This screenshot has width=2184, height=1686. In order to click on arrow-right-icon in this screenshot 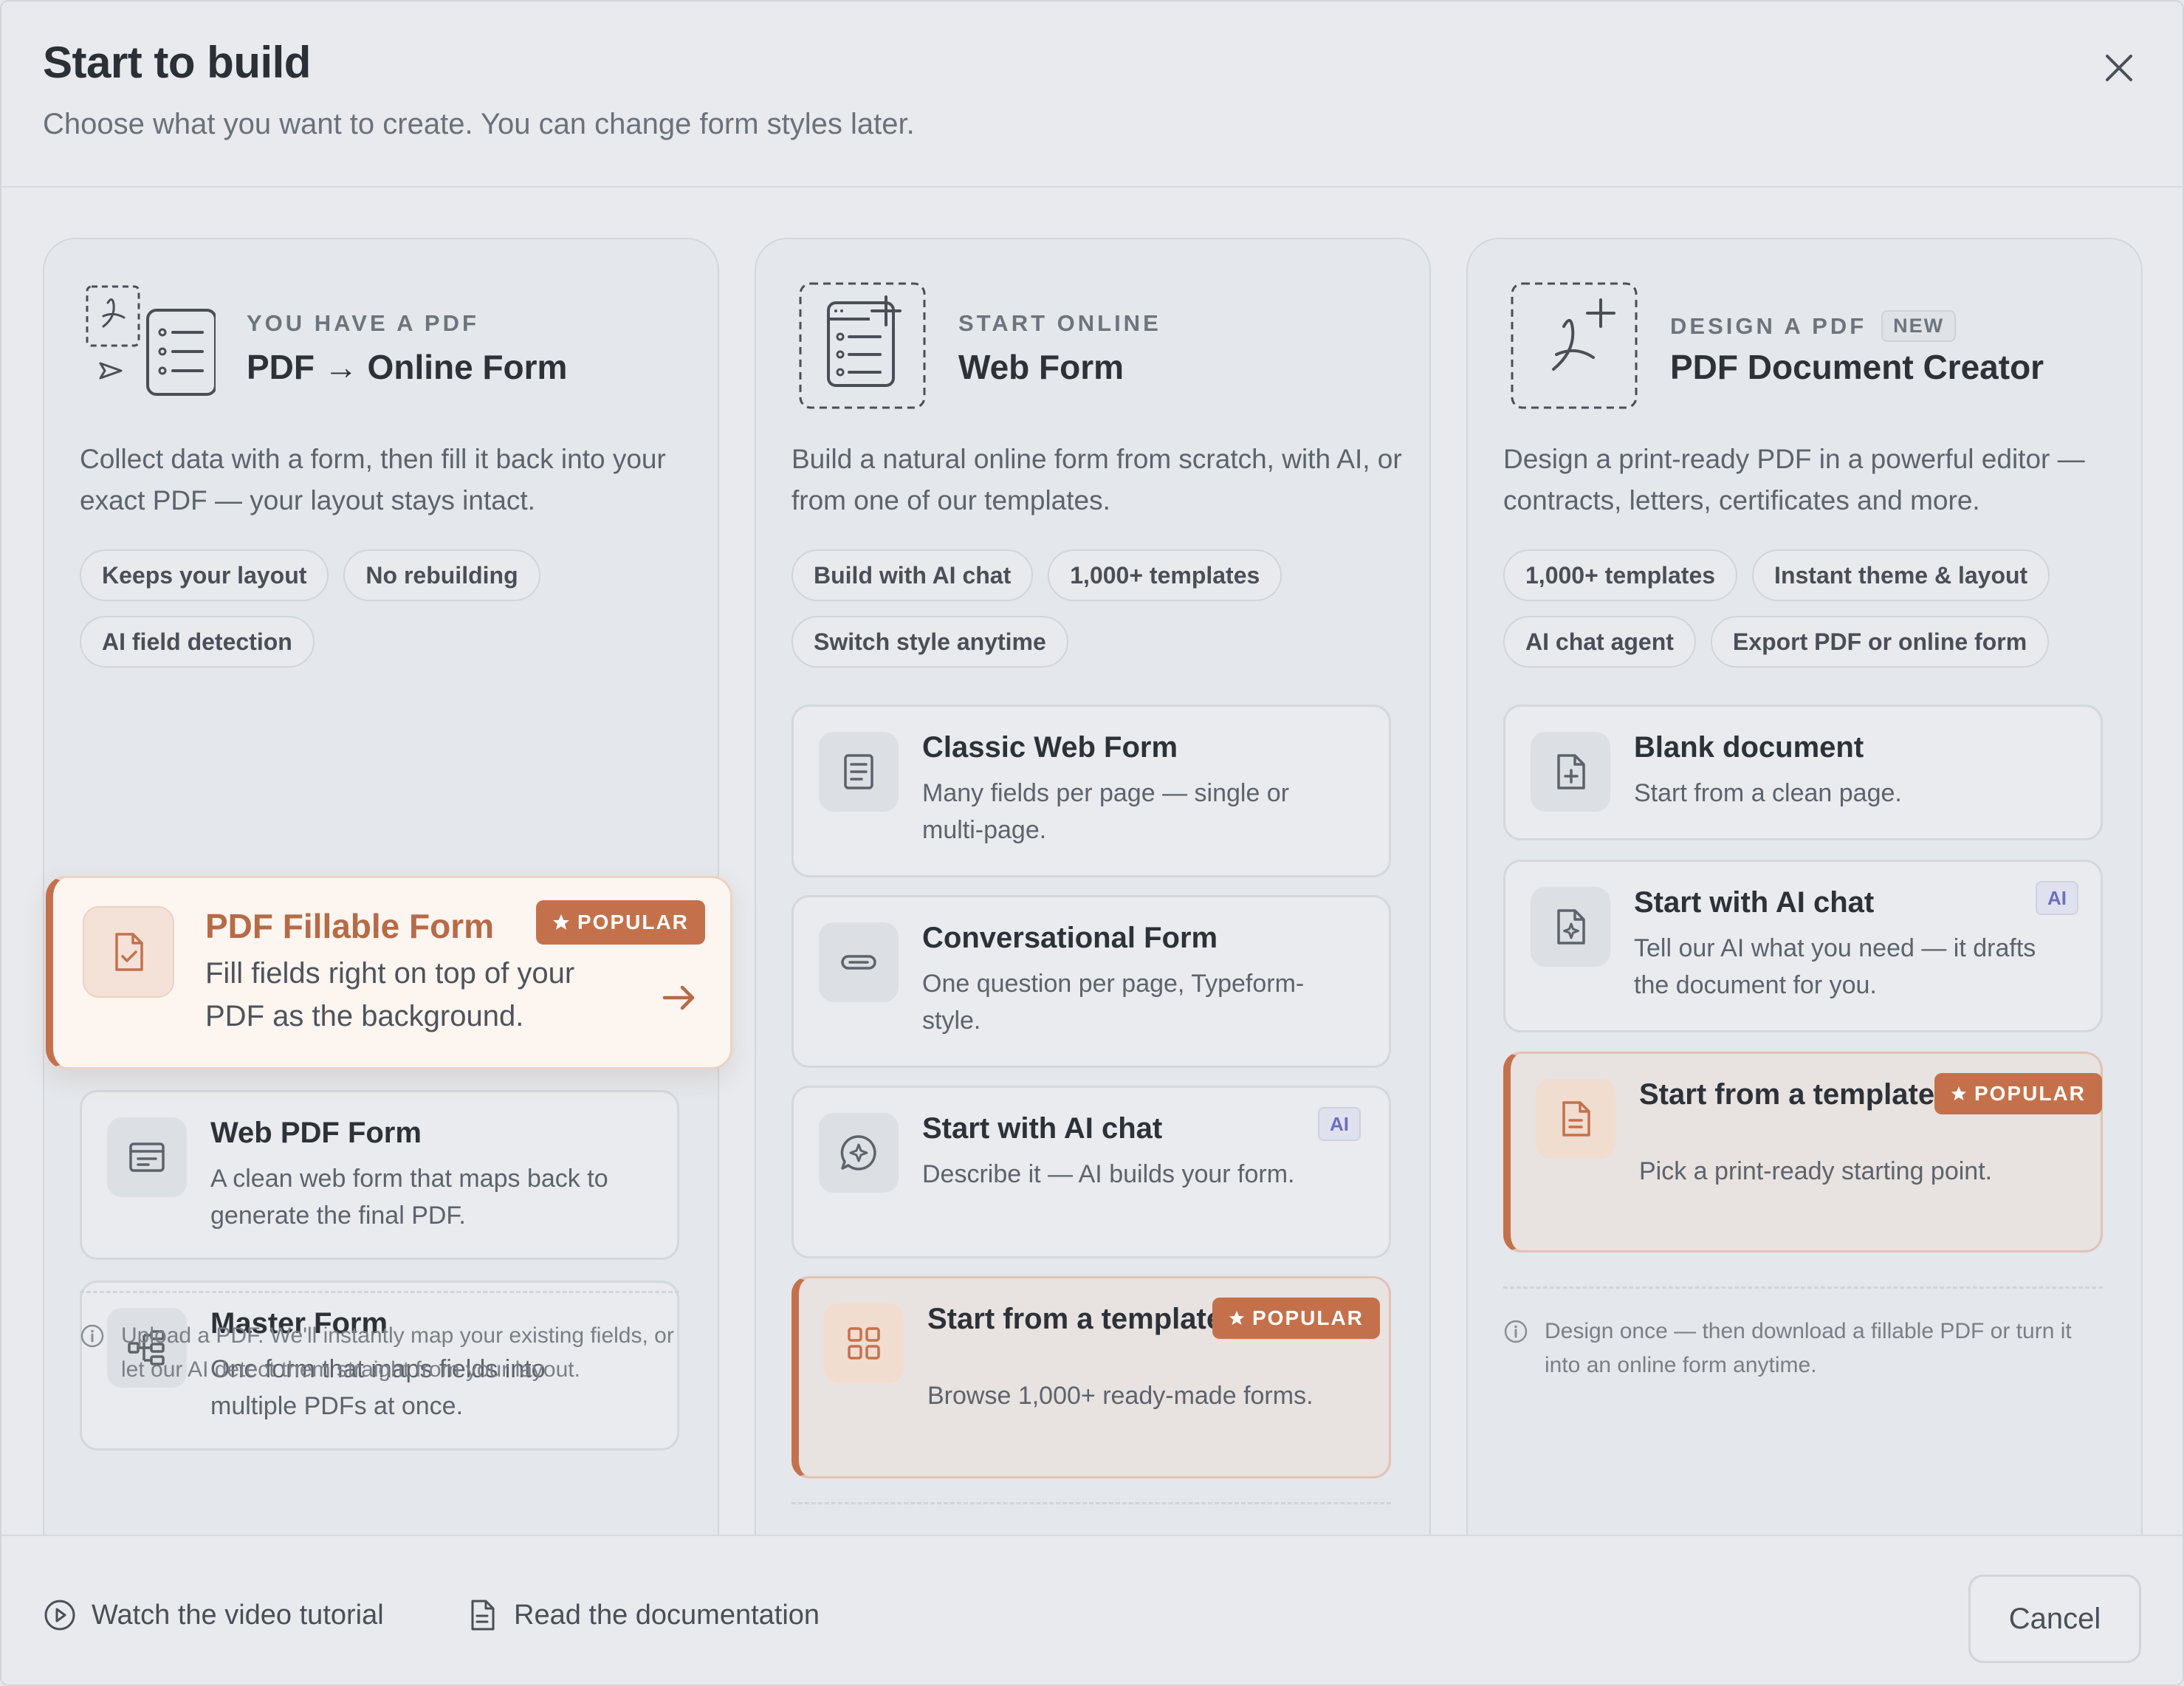, I will do `click(679, 997)`.